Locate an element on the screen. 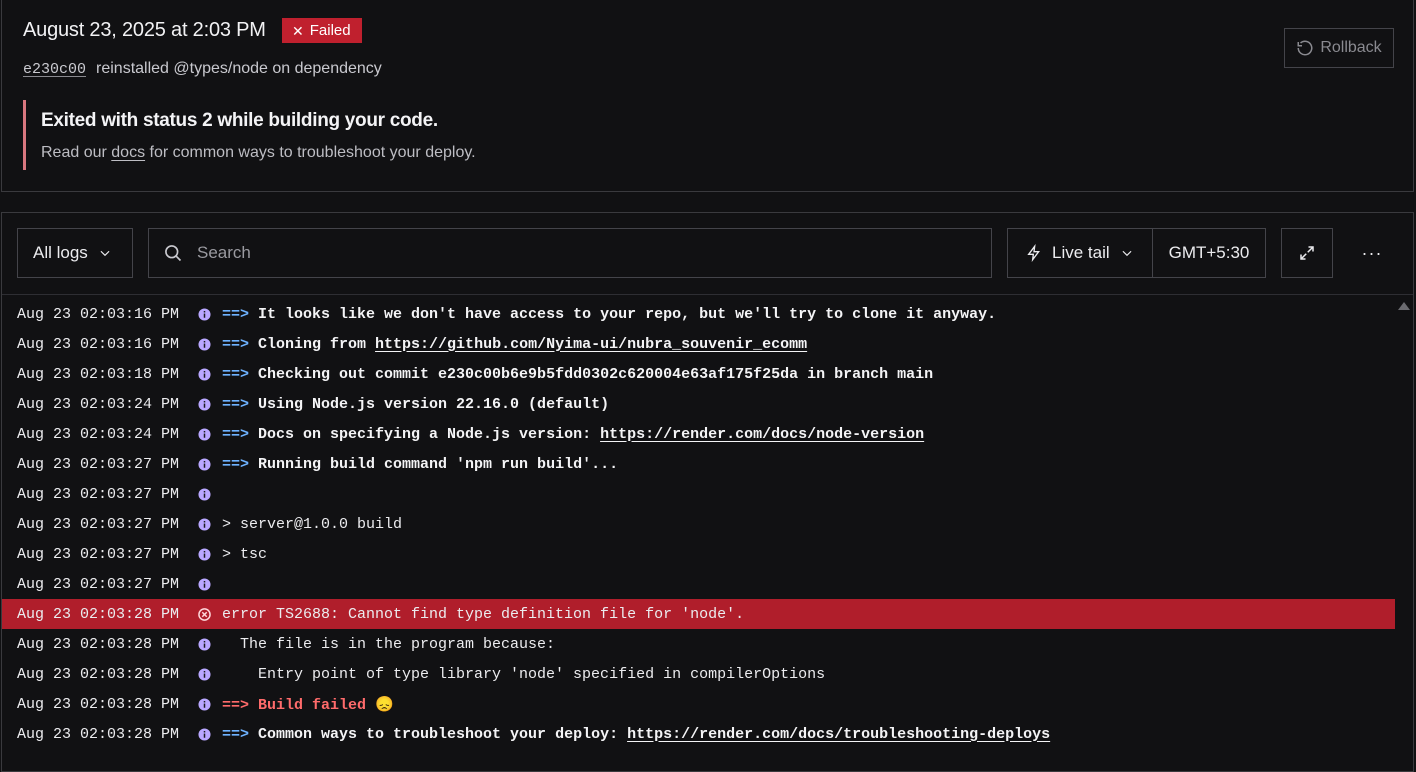  log-timestamp: Aug 23 02:03:24 PM is located at coordinates (98, 404).